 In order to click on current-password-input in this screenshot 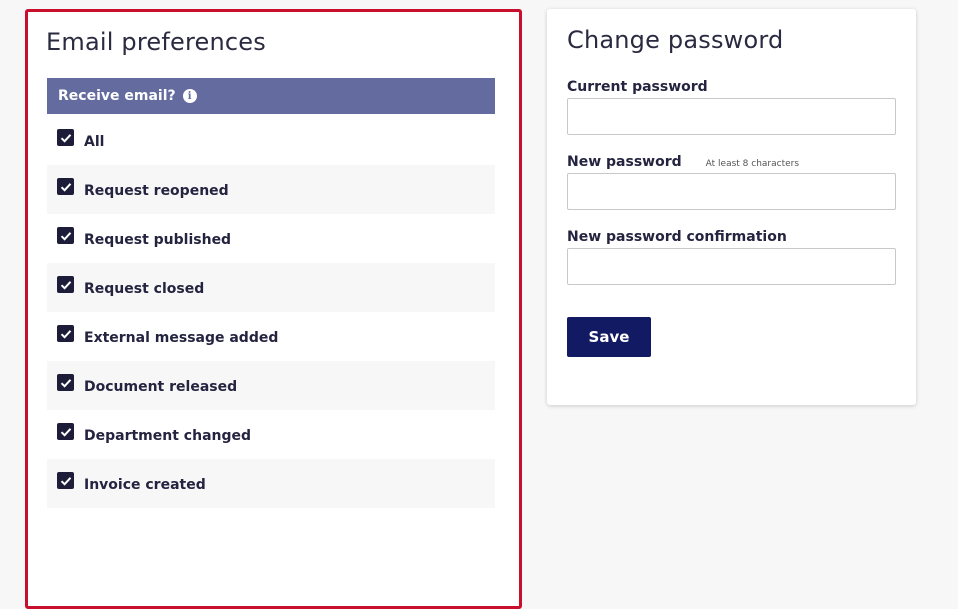, I will do `click(731, 116)`.